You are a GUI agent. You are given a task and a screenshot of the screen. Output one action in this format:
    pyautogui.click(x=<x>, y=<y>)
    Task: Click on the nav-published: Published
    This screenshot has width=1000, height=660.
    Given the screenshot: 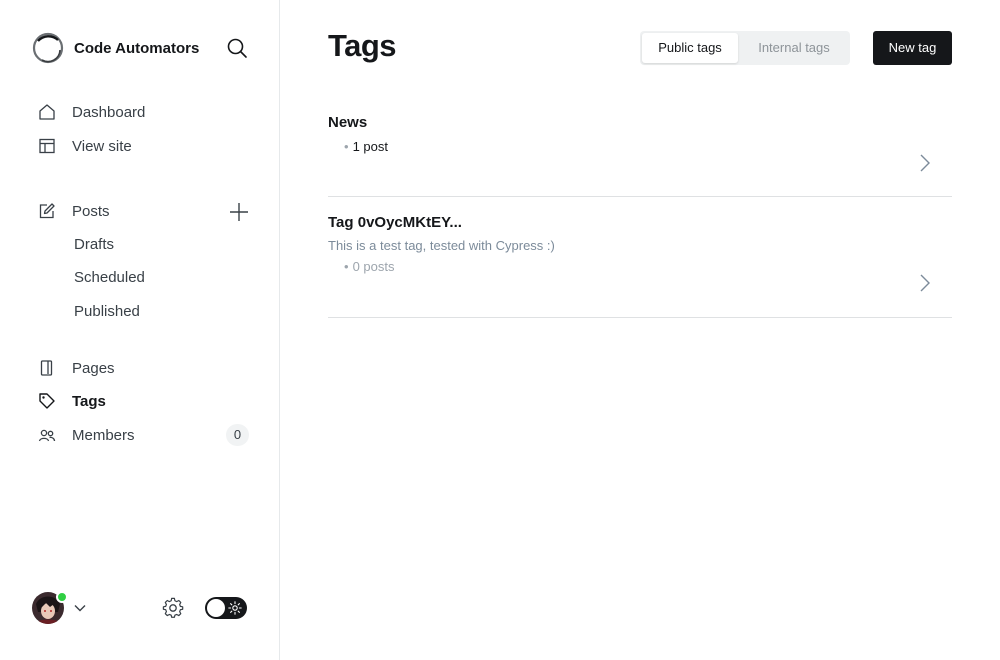 What is the action you would take?
    pyautogui.click(x=107, y=312)
    